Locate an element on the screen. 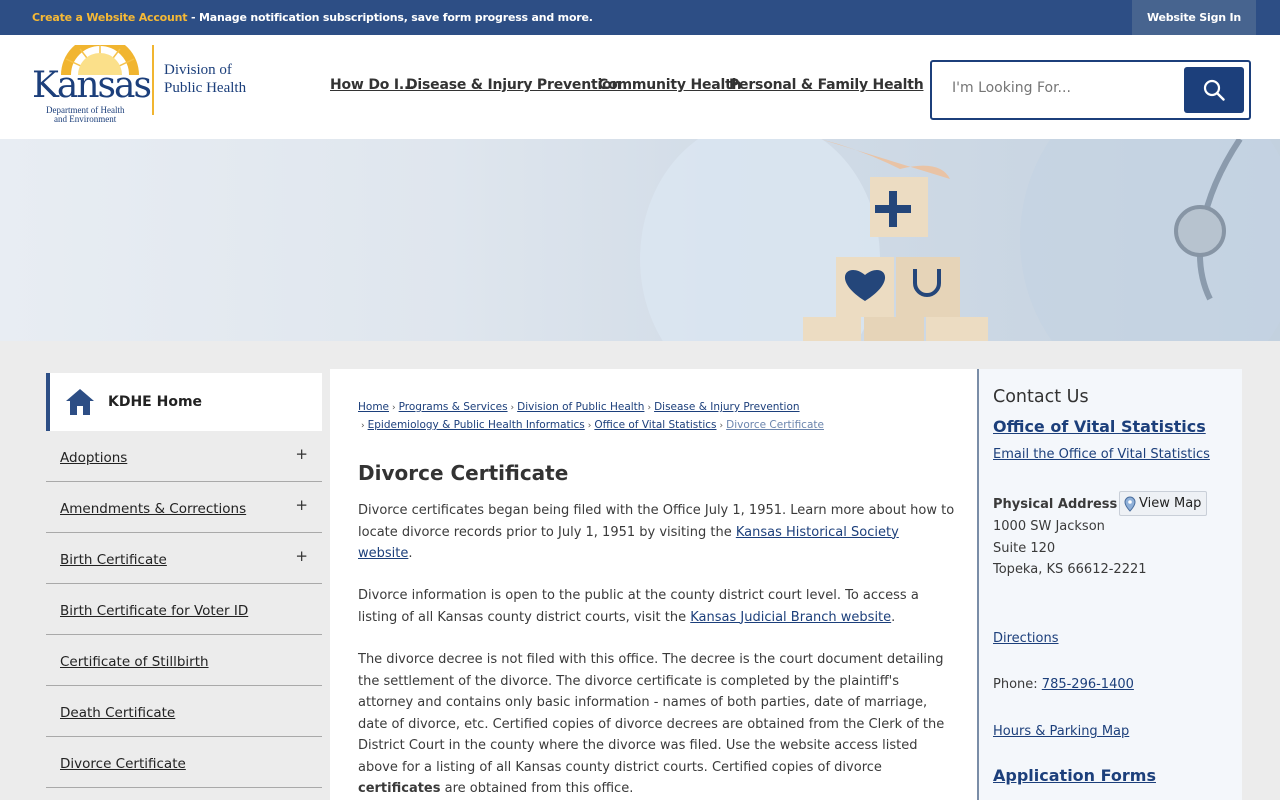 This screenshot has height=800, width=1280. logo-divider is located at coordinates (153, 80).